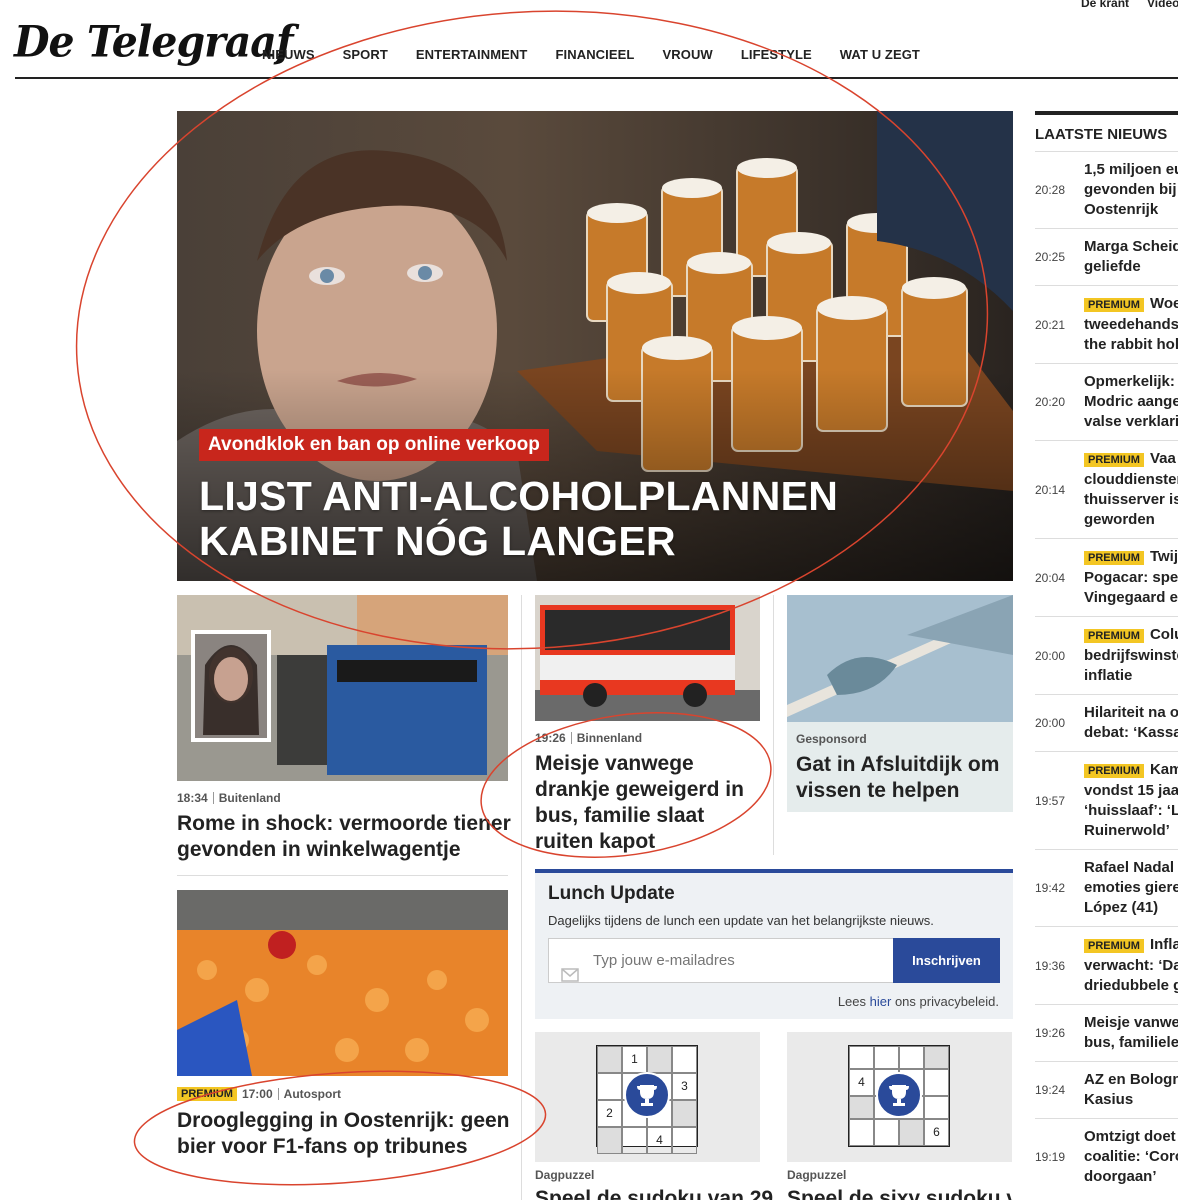 This screenshot has height=1200, width=1178. Describe the element at coordinates (900, 1193) in the screenshot. I see `puzzle-title: Speel de sixy sudoku van` at that location.